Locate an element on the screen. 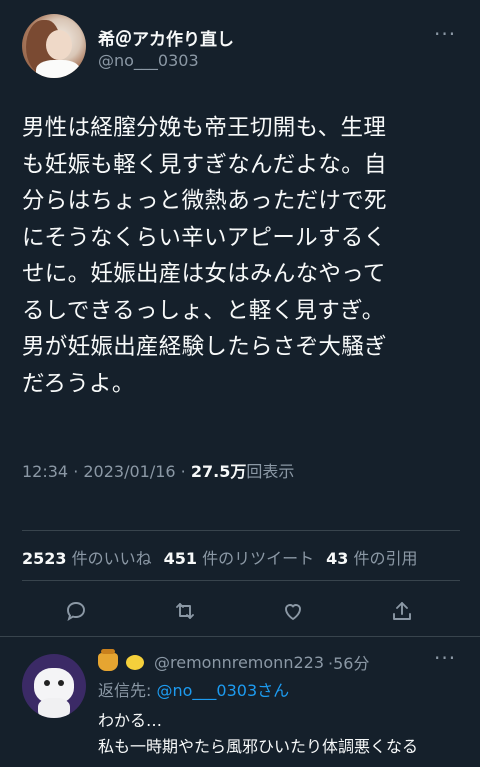 Image resolution: width=480 pixels, height=767 pixels. reply-handle: @remonnremonn223 is located at coordinates (239, 662).